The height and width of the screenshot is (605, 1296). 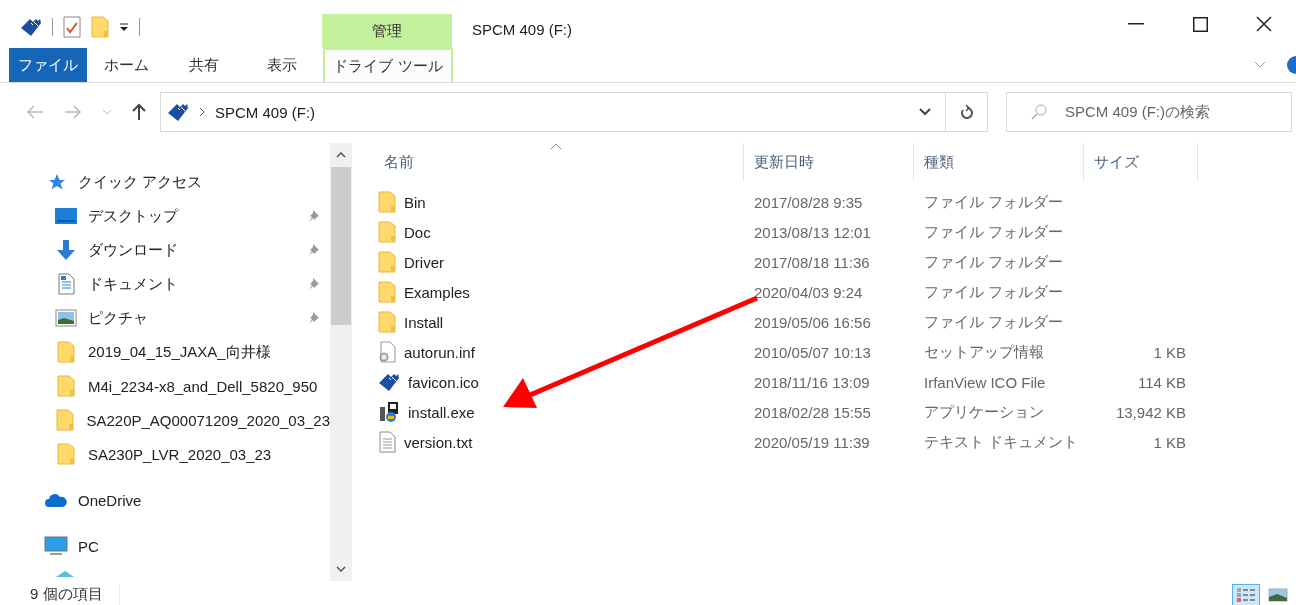 I want to click on file-name: Driver, so click(x=424, y=262).